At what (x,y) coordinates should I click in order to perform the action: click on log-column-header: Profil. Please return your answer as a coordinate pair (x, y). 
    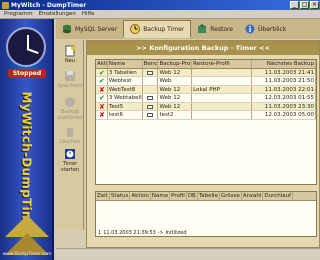
    Looking at the image, I should click on (178, 196).